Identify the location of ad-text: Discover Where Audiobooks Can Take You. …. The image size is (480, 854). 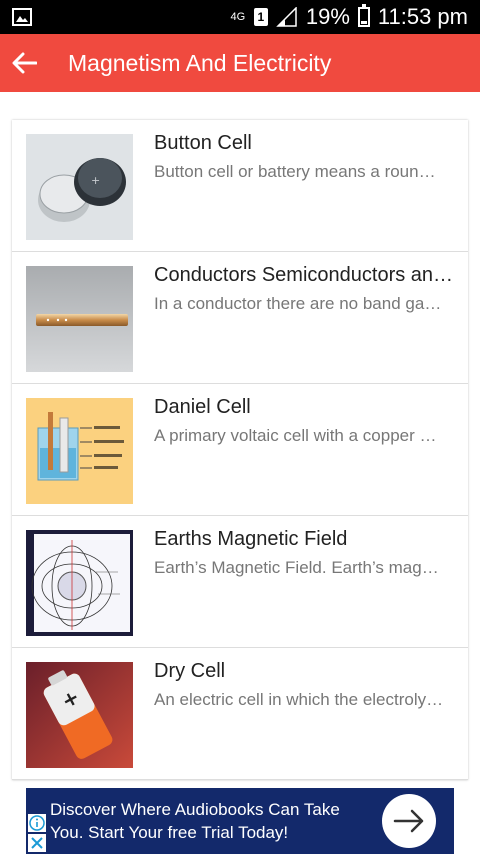
(210, 821).